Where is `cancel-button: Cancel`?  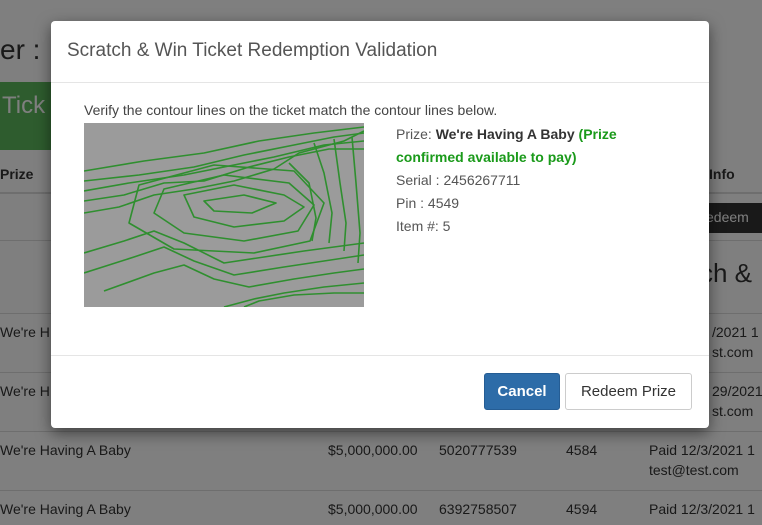 cancel-button: Cancel is located at coordinates (522, 391).